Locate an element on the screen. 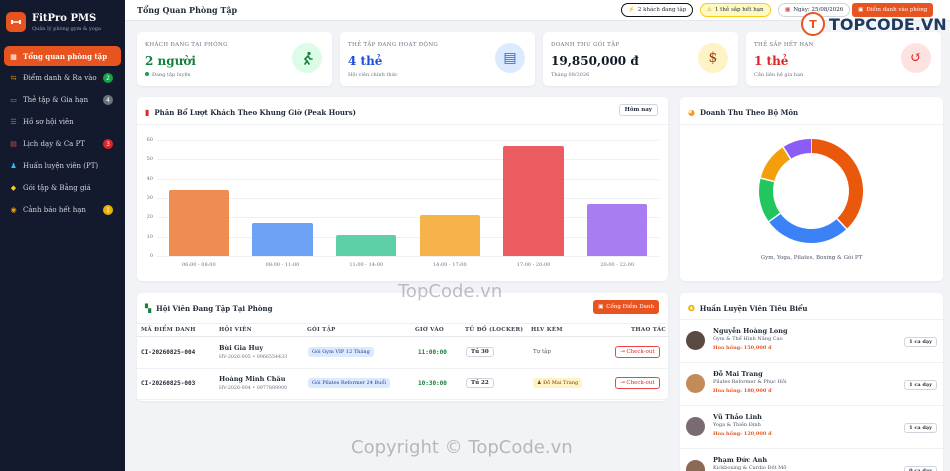  sidebar-item-3: ☰ Hồ sơ hội viên is located at coordinates (62, 122).